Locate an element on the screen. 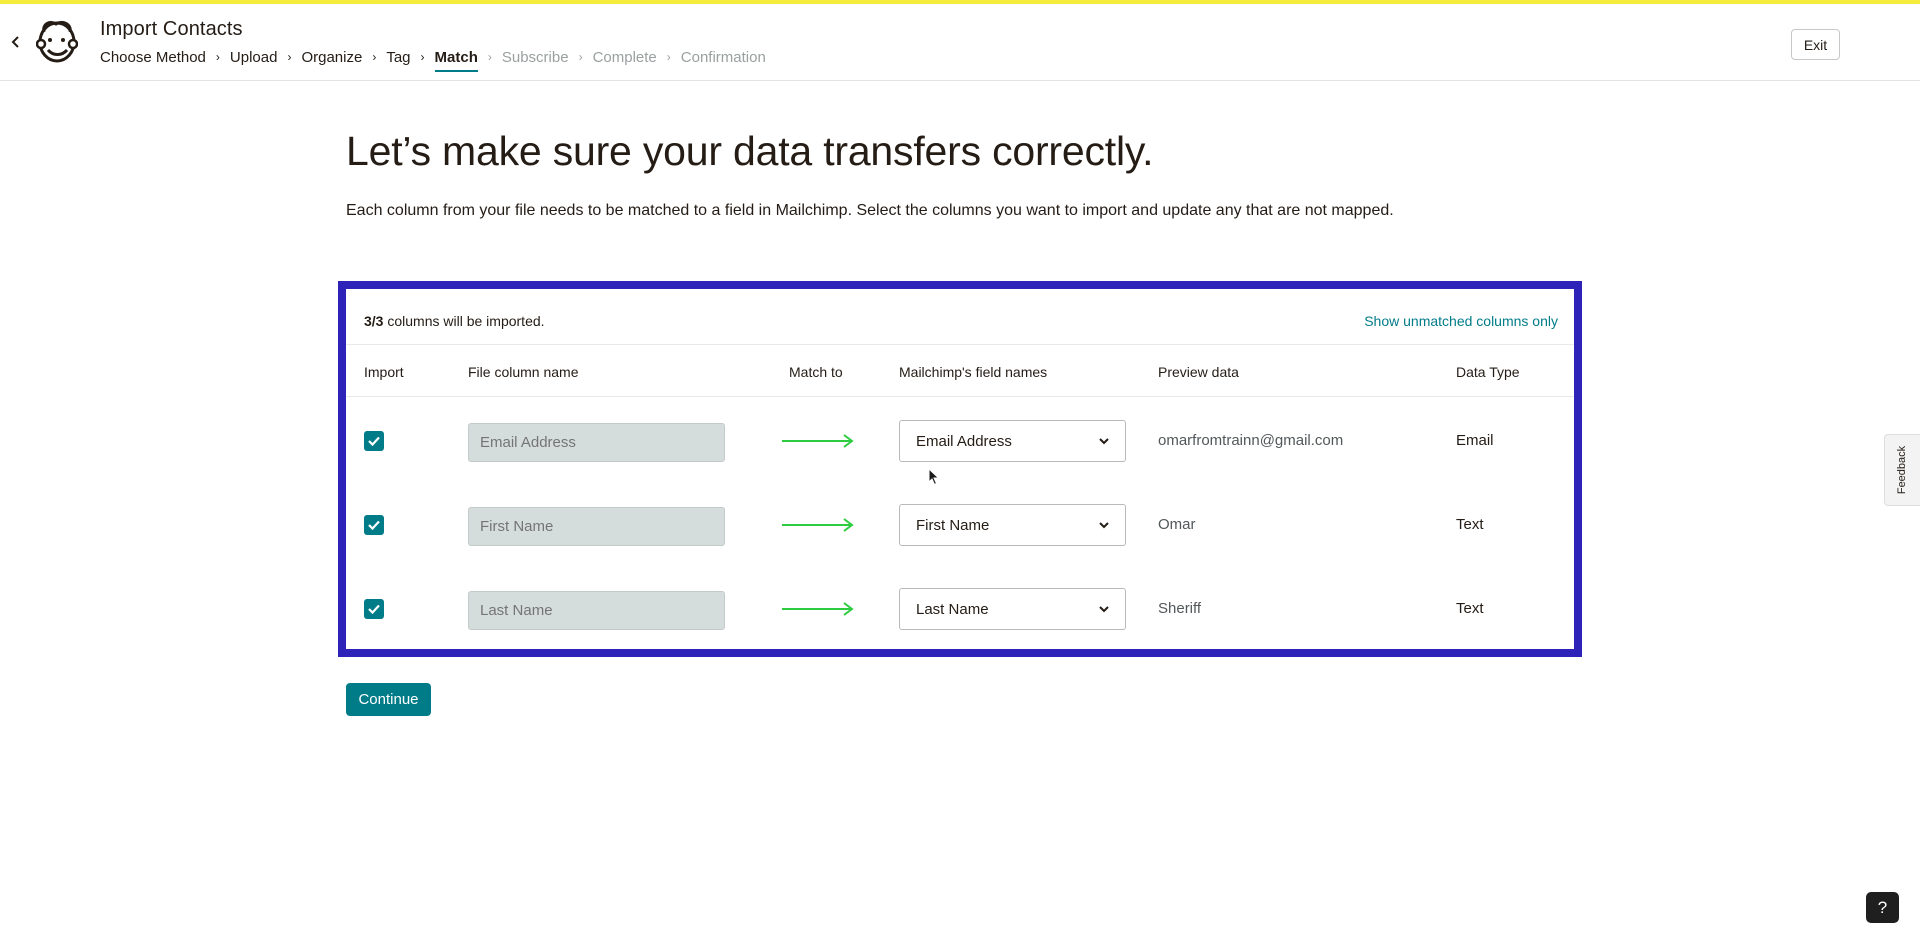 This screenshot has height=940, width=1920. step-subscribe: Subscribe is located at coordinates (535, 57).